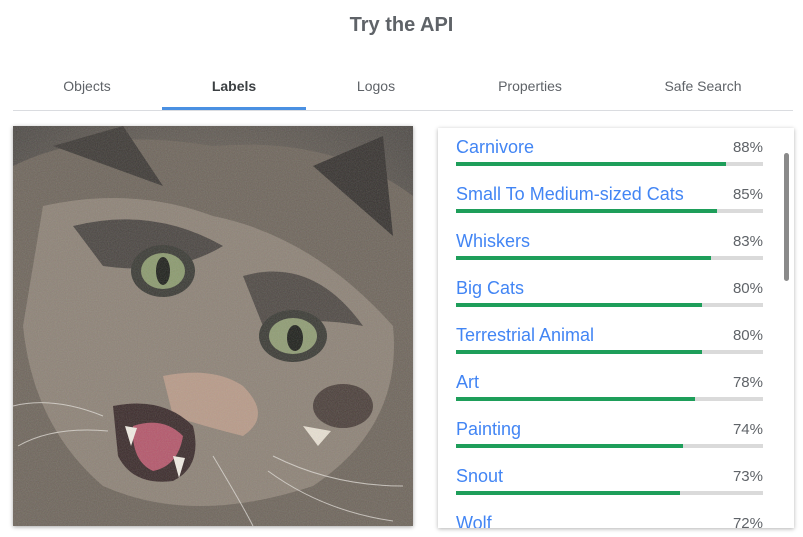 Image resolution: width=803 pixels, height=537 pixels. Describe the element at coordinates (703, 88) in the screenshot. I see `tab-safe-search: Safe Search` at that location.